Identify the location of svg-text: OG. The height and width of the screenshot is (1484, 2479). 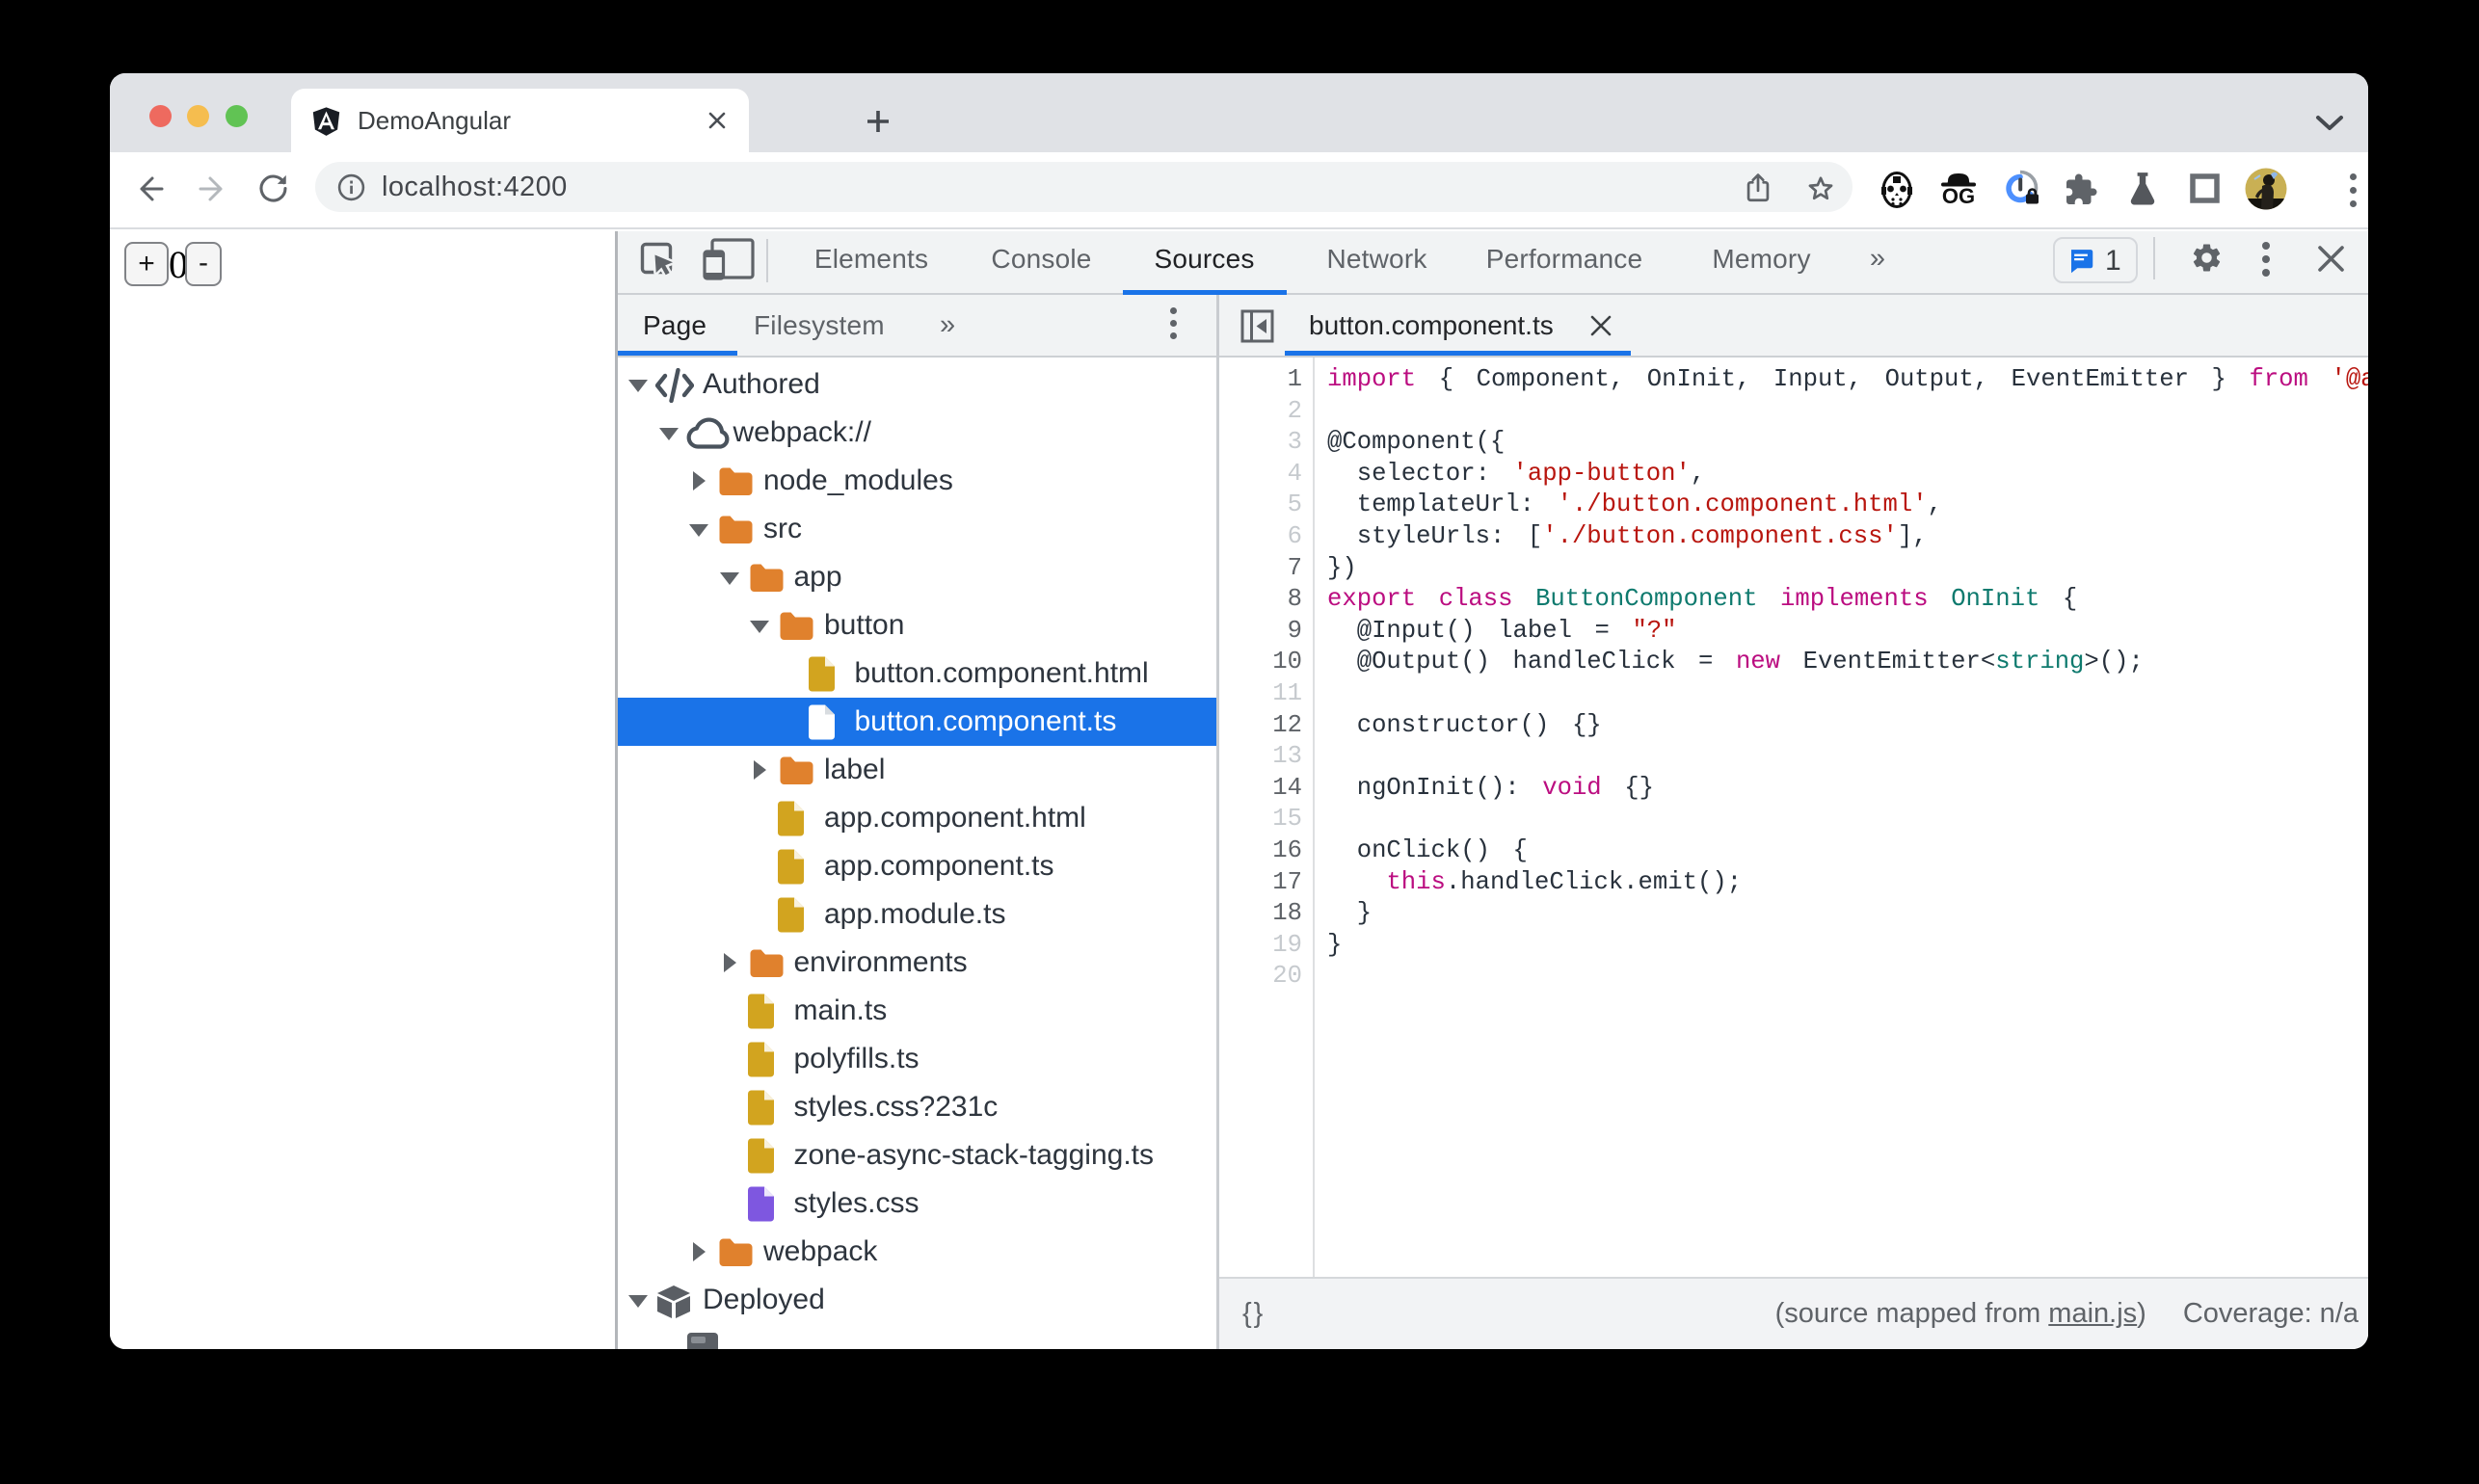
(1958, 195).